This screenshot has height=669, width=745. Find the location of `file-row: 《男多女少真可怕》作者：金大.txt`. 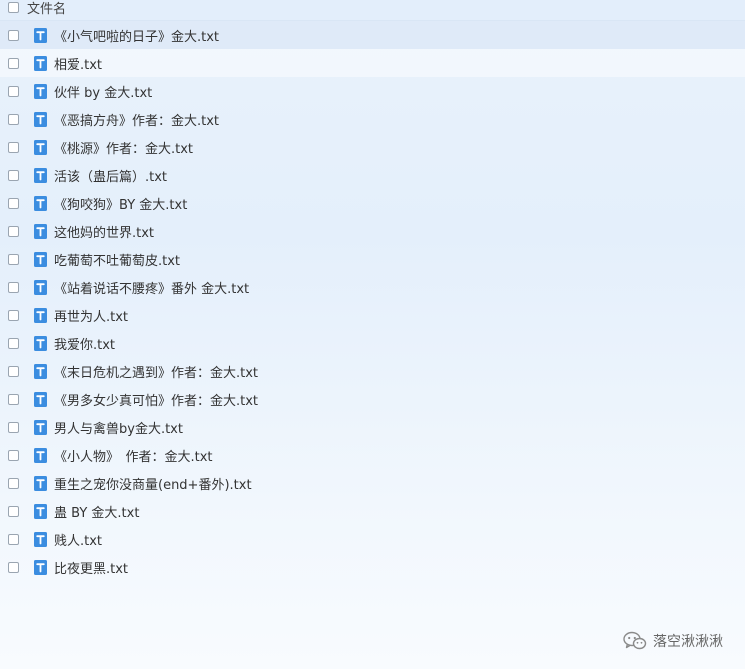

file-row: 《男多女少真可怕》作者：金大.txt is located at coordinates (372, 399).